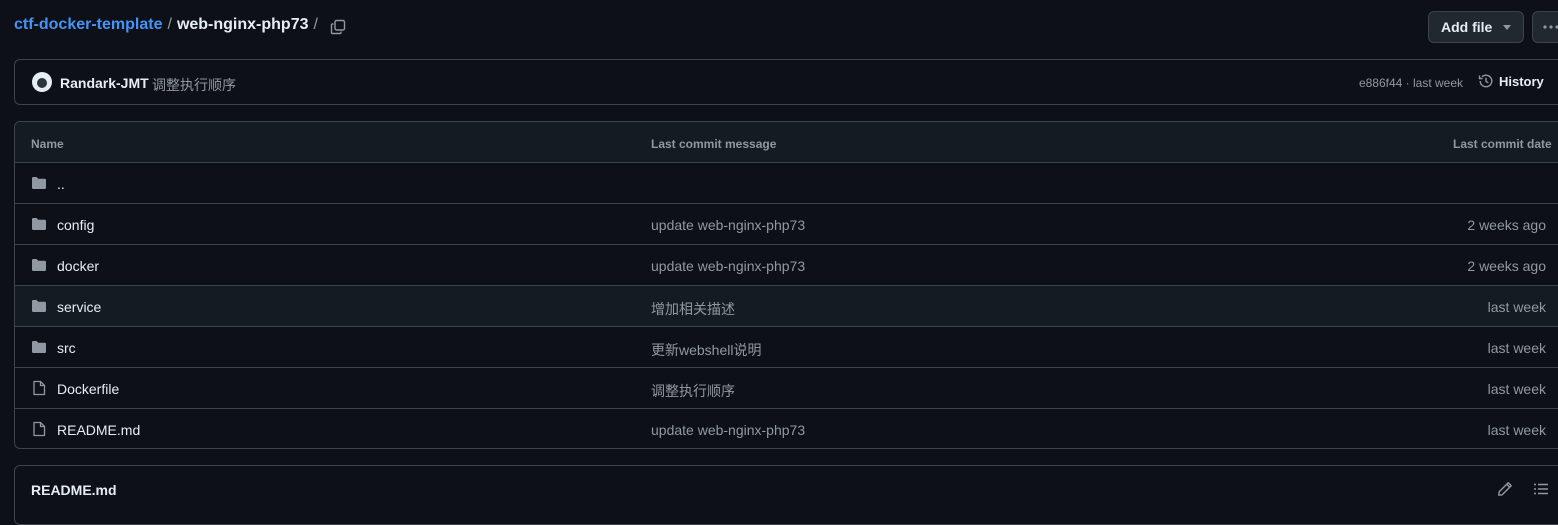  I want to click on commit-message-link: 调整执行顺序, so click(693, 391).